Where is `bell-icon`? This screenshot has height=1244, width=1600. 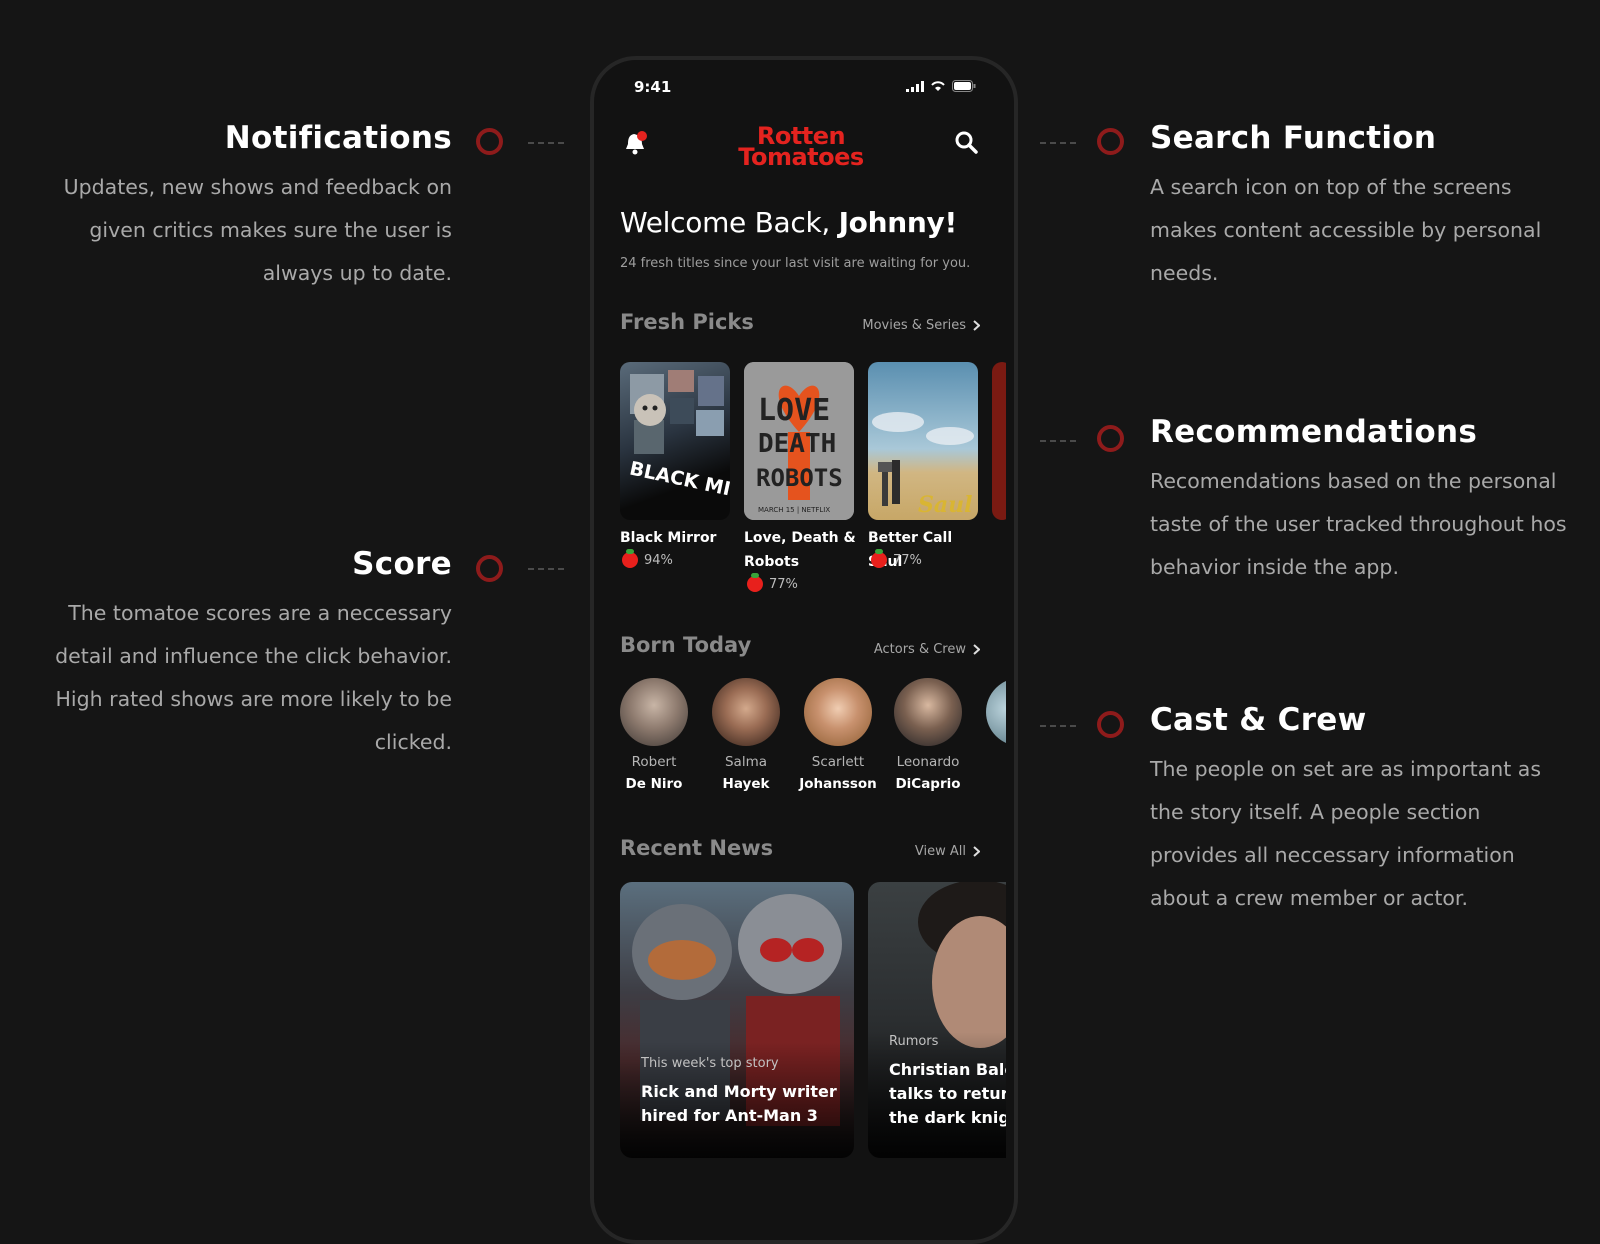 bell-icon is located at coordinates (636, 146).